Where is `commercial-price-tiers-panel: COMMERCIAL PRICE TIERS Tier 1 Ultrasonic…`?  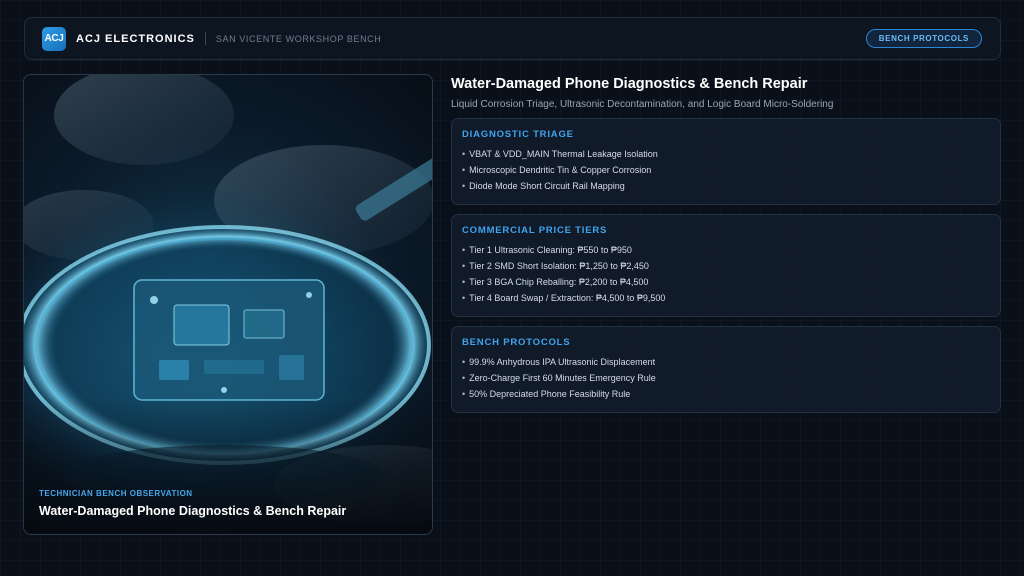
commercial-price-tiers-panel: COMMERCIAL PRICE TIERS Tier 1 Ultrasonic… is located at coordinates (726, 265).